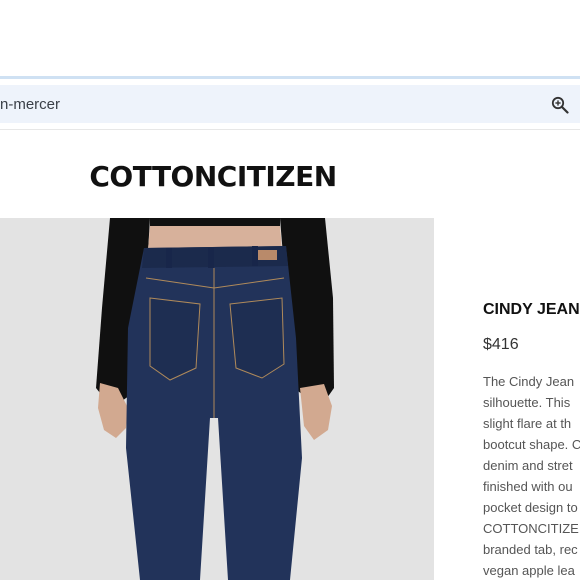 The width and height of the screenshot is (580, 580). What do you see at coordinates (290, 129) in the screenshot?
I see `address-bar-divider` at bounding box center [290, 129].